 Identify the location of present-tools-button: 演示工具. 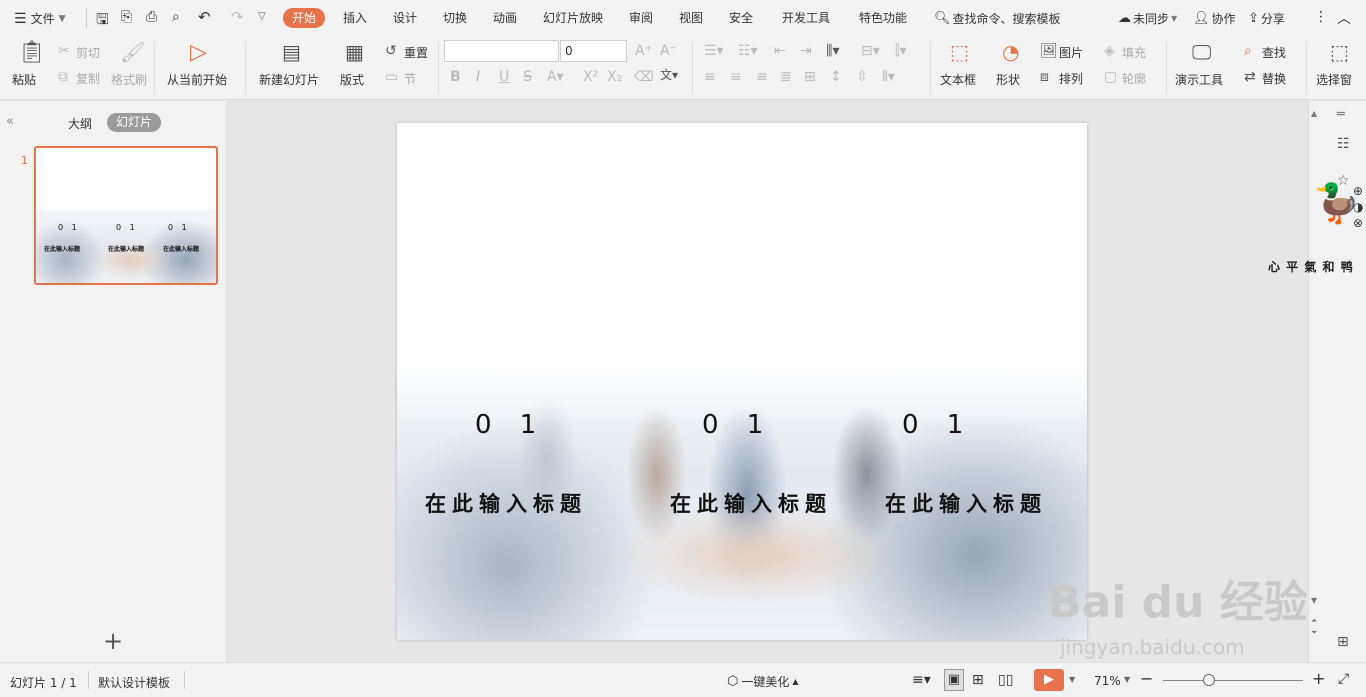
(1199, 79).